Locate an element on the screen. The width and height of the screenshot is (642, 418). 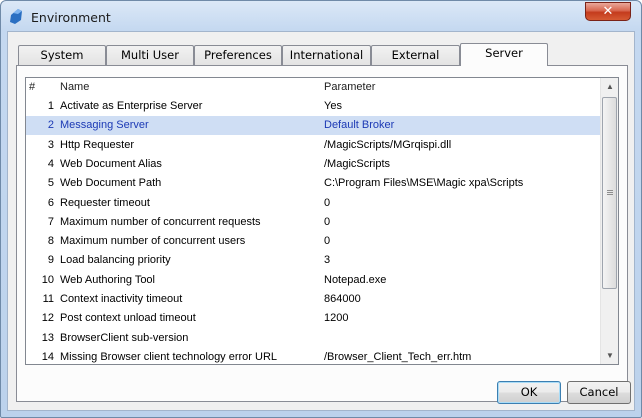
scrollbar-thumb is located at coordinates (609, 193).